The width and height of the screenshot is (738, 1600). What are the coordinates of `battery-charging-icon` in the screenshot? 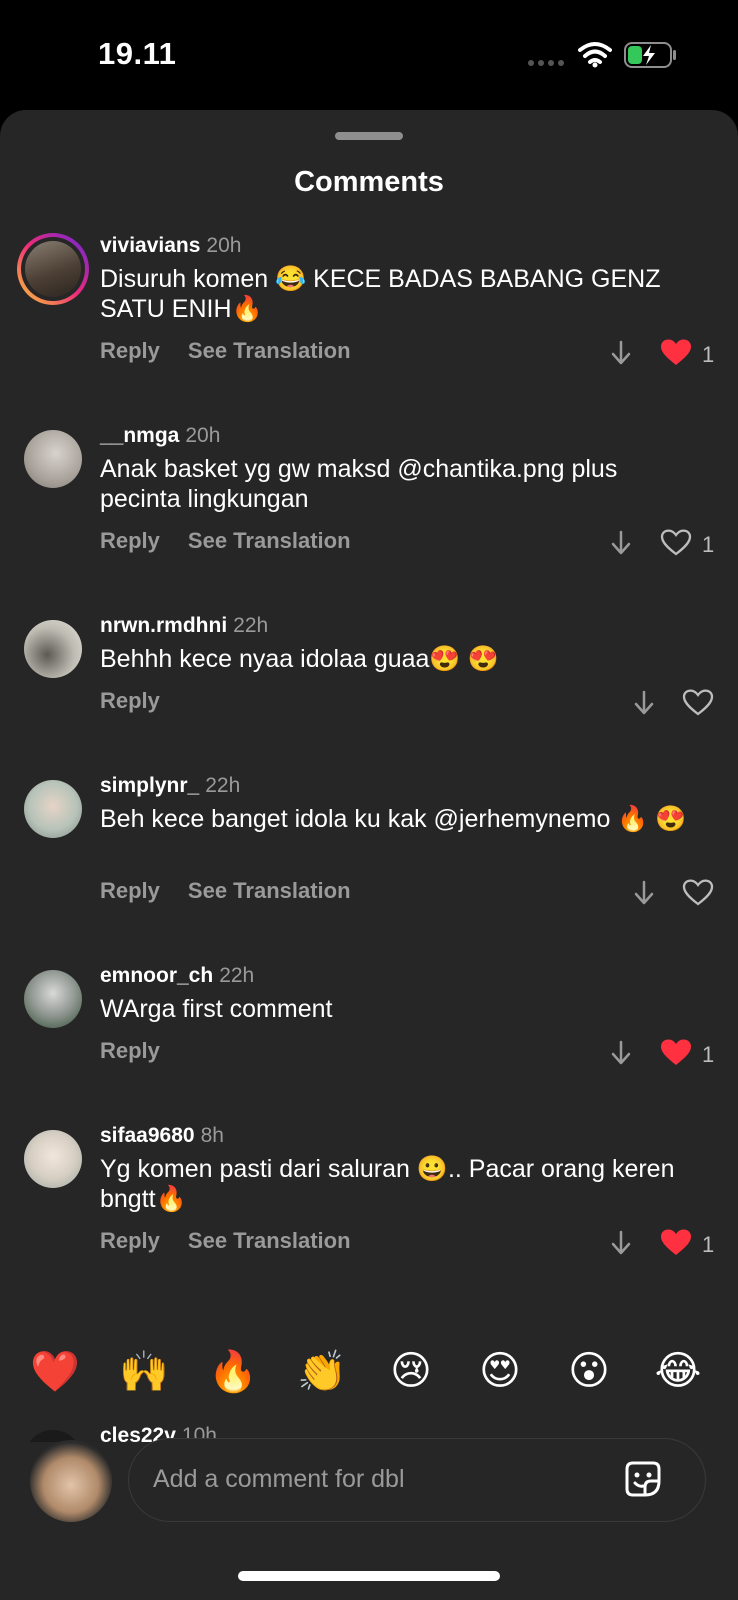 It's located at (650, 55).